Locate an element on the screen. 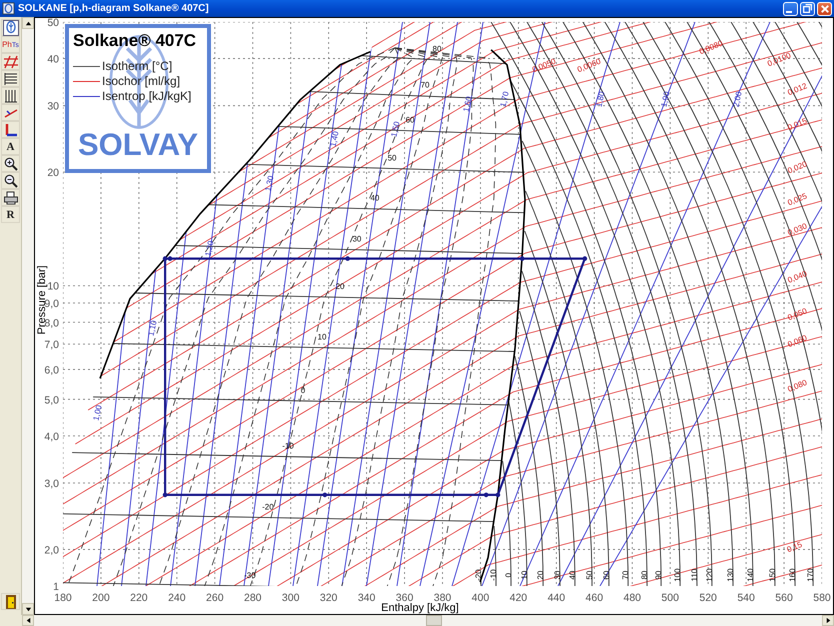 The width and height of the screenshot is (834, 626). zoom-out-icon is located at coordinates (10, 180).